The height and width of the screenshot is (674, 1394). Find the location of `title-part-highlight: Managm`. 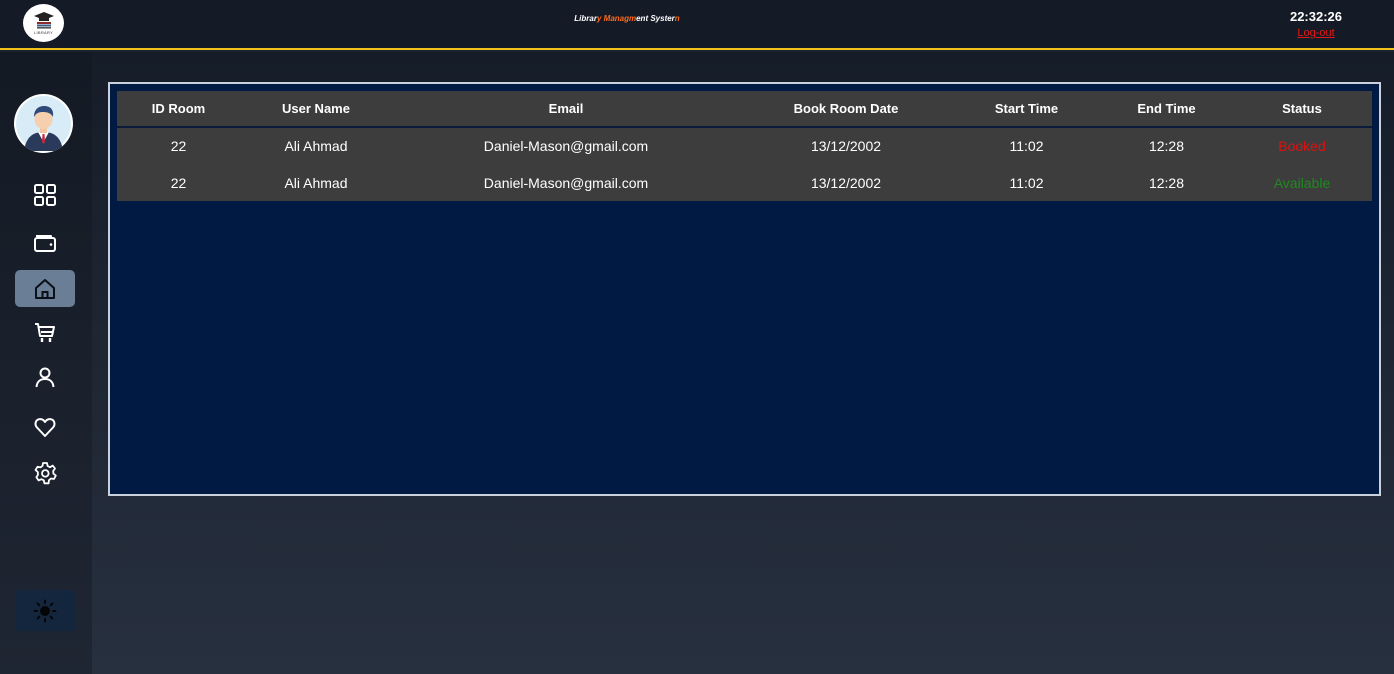

title-part-highlight: Managm is located at coordinates (620, 18).